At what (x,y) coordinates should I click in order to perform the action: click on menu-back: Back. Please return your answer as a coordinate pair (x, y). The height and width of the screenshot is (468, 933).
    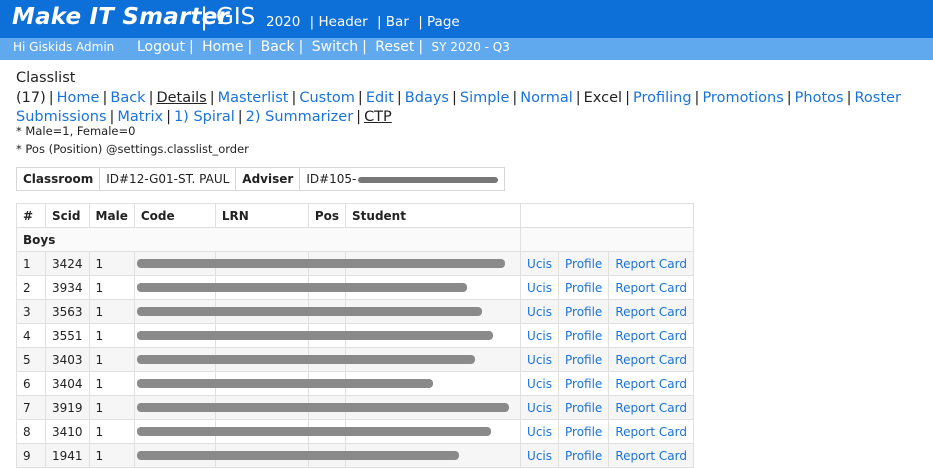
    Looking at the image, I should click on (127, 98).